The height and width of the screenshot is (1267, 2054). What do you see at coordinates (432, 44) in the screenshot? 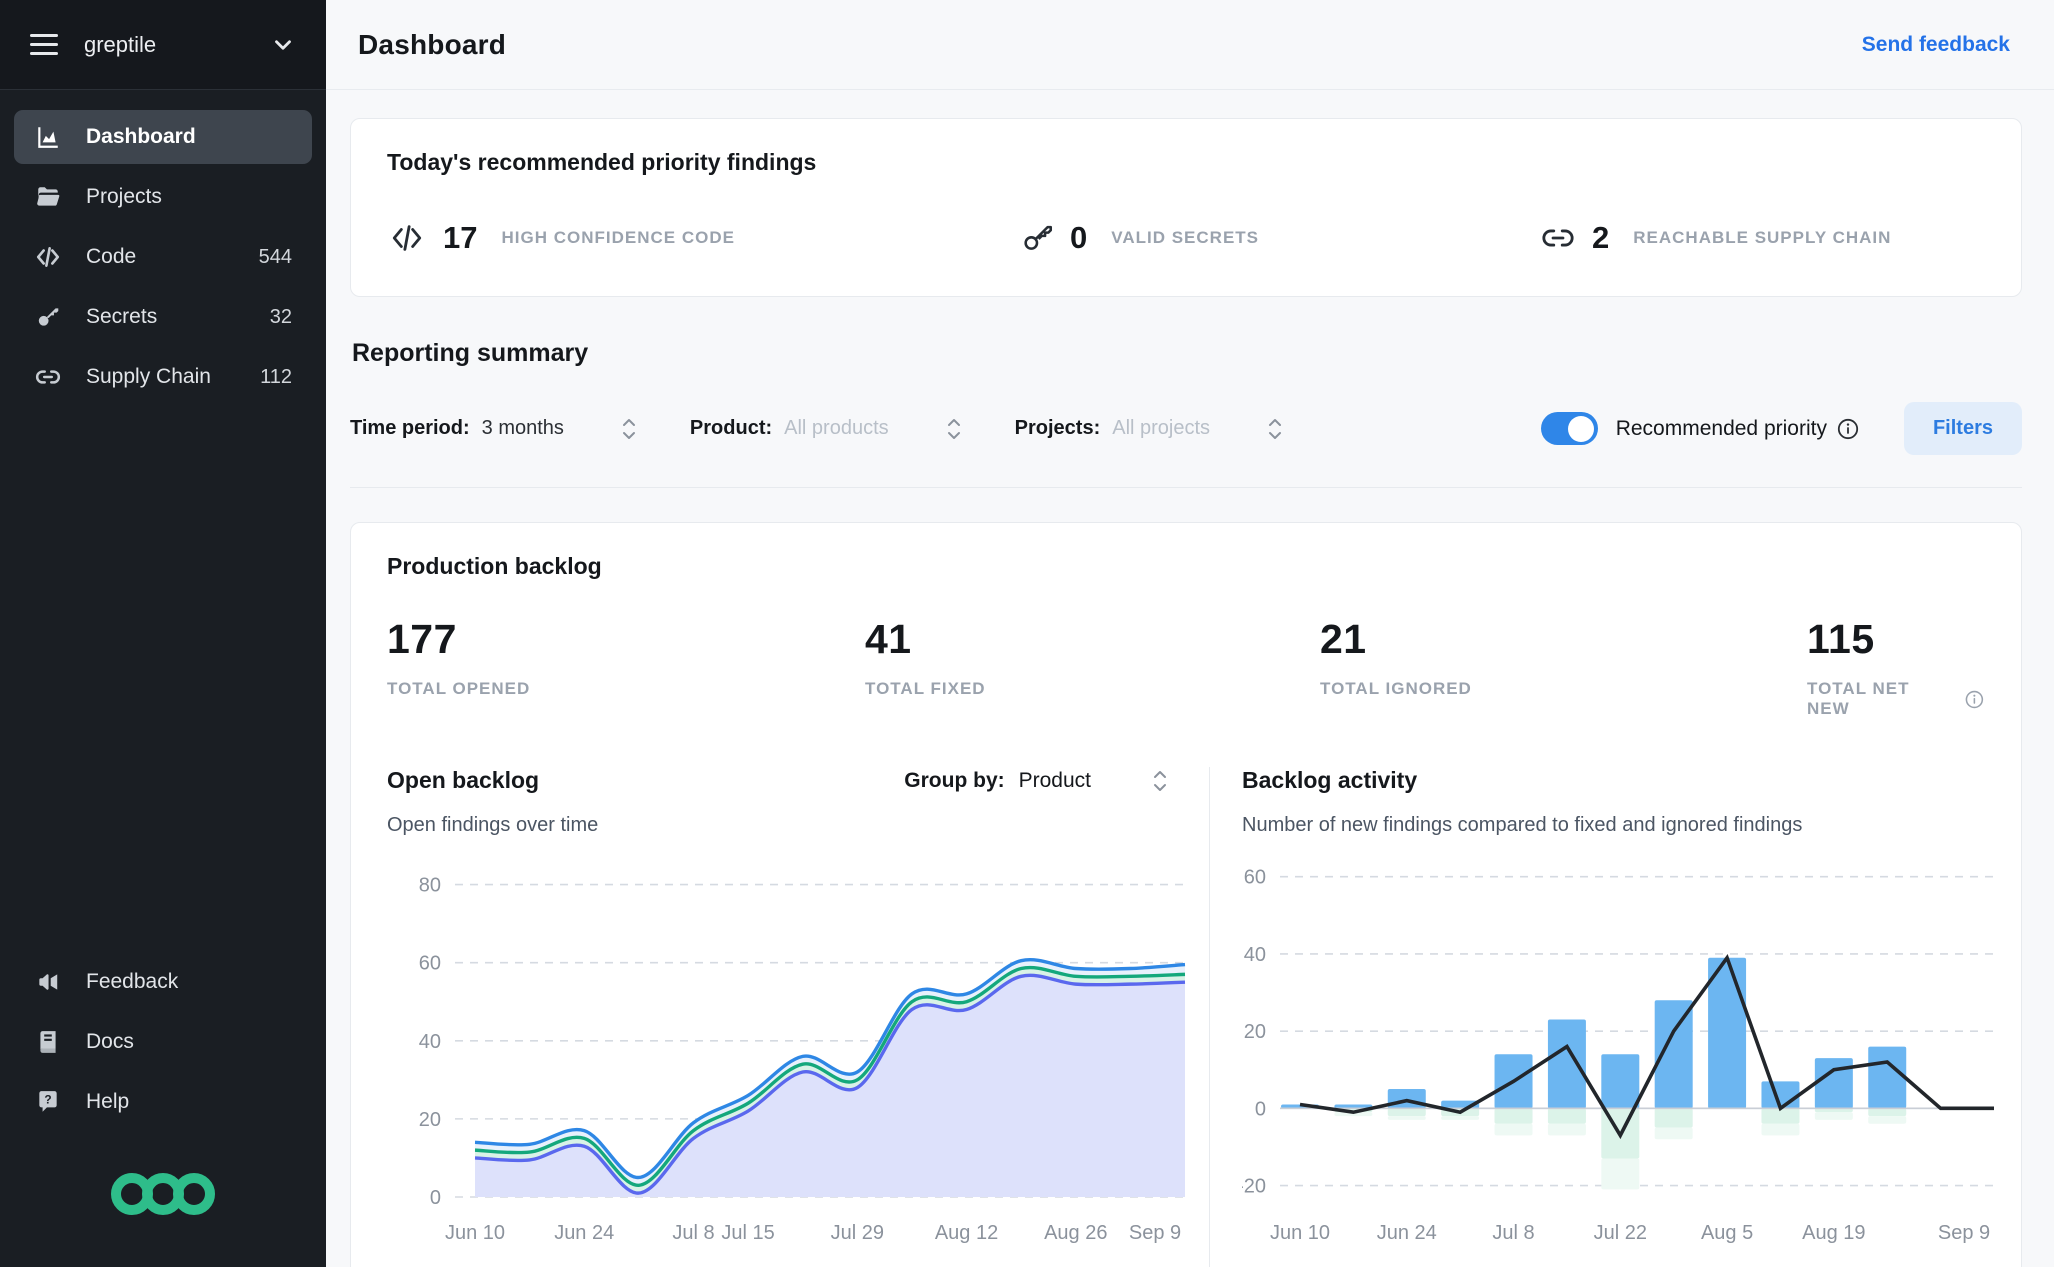
I see `page-title: Dashboard` at bounding box center [432, 44].